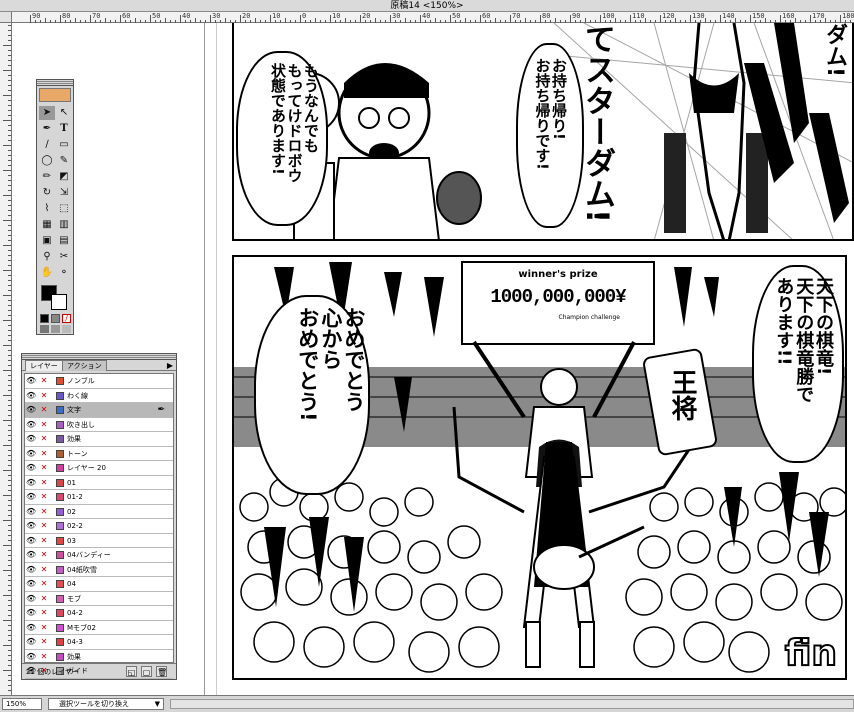 The height and width of the screenshot is (712, 854). I want to click on gradient-tool-icon: ▤, so click(64, 241).